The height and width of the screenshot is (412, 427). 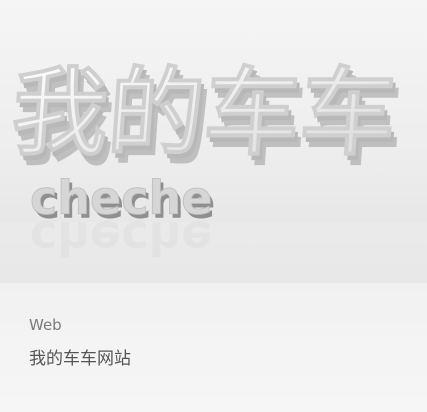 I want to click on project-category: Web, so click(x=45, y=325).